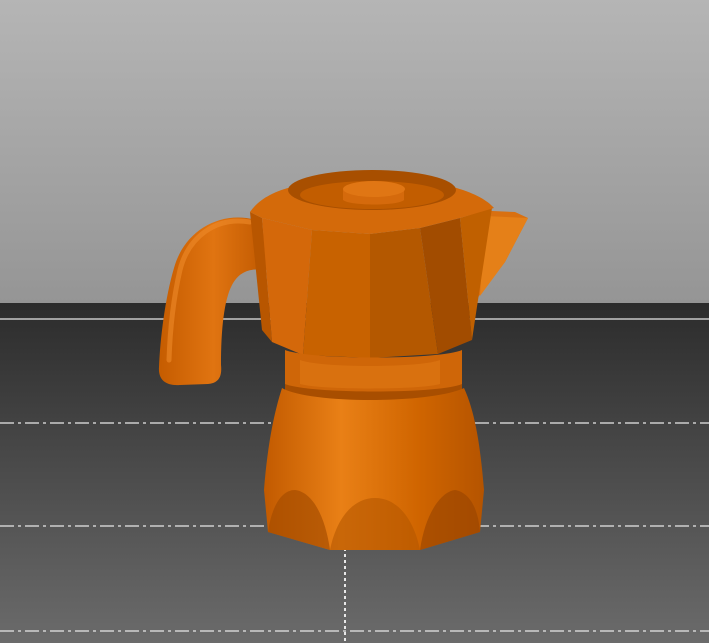 The image size is (709, 643). I want to click on lid-knob-top, so click(374, 189).